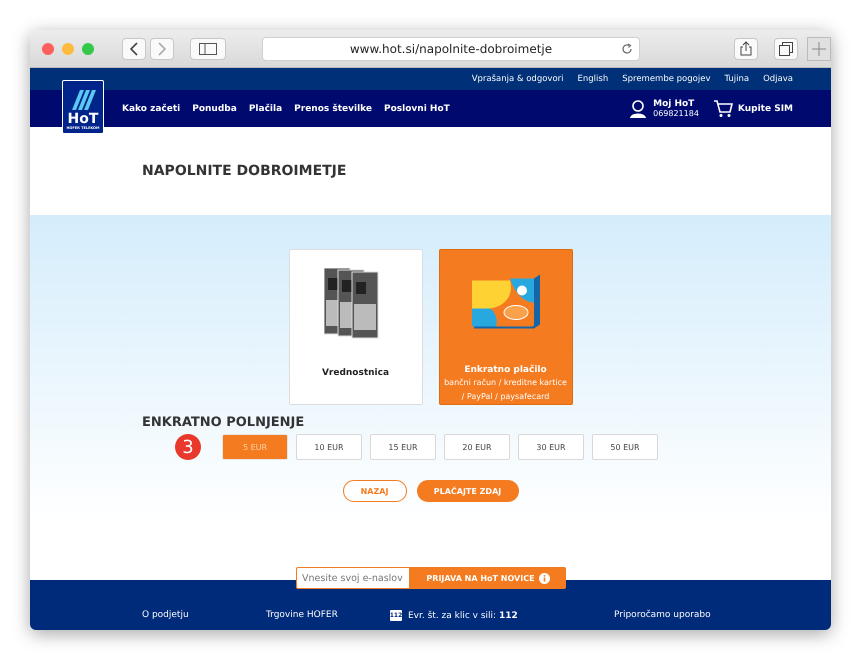  What do you see at coordinates (737, 79) in the screenshot?
I see `top-link: Tujina` at bounding box center [737, 79].